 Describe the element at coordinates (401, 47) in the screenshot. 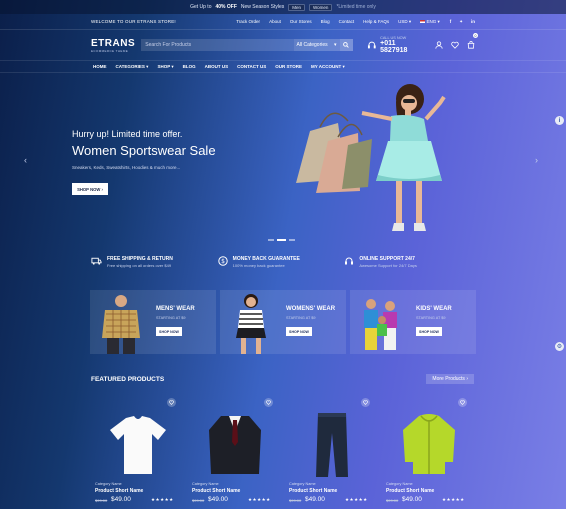

I see `phone-number: +011 5827918` at that location.